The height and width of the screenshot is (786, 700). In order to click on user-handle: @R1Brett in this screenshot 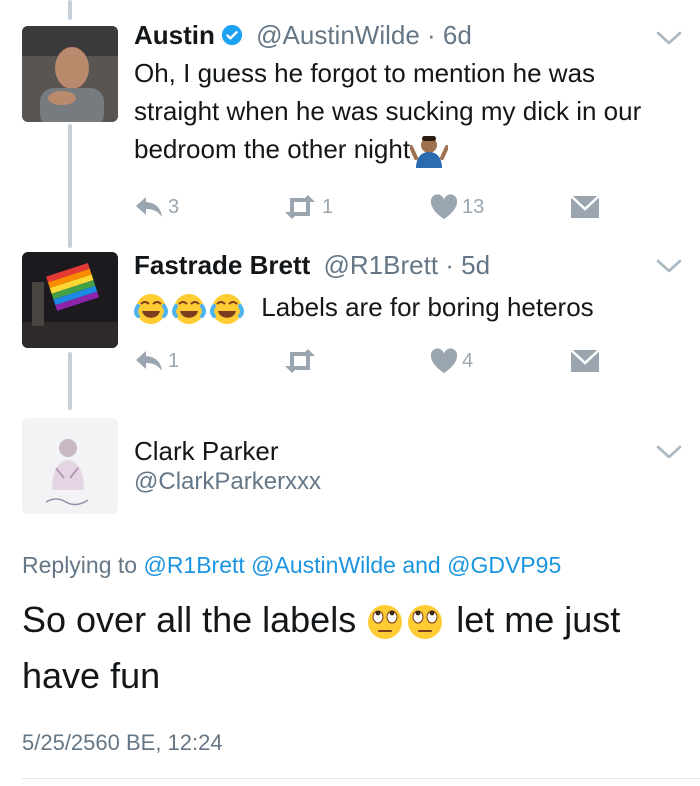, I will do `click(381, 265)`.